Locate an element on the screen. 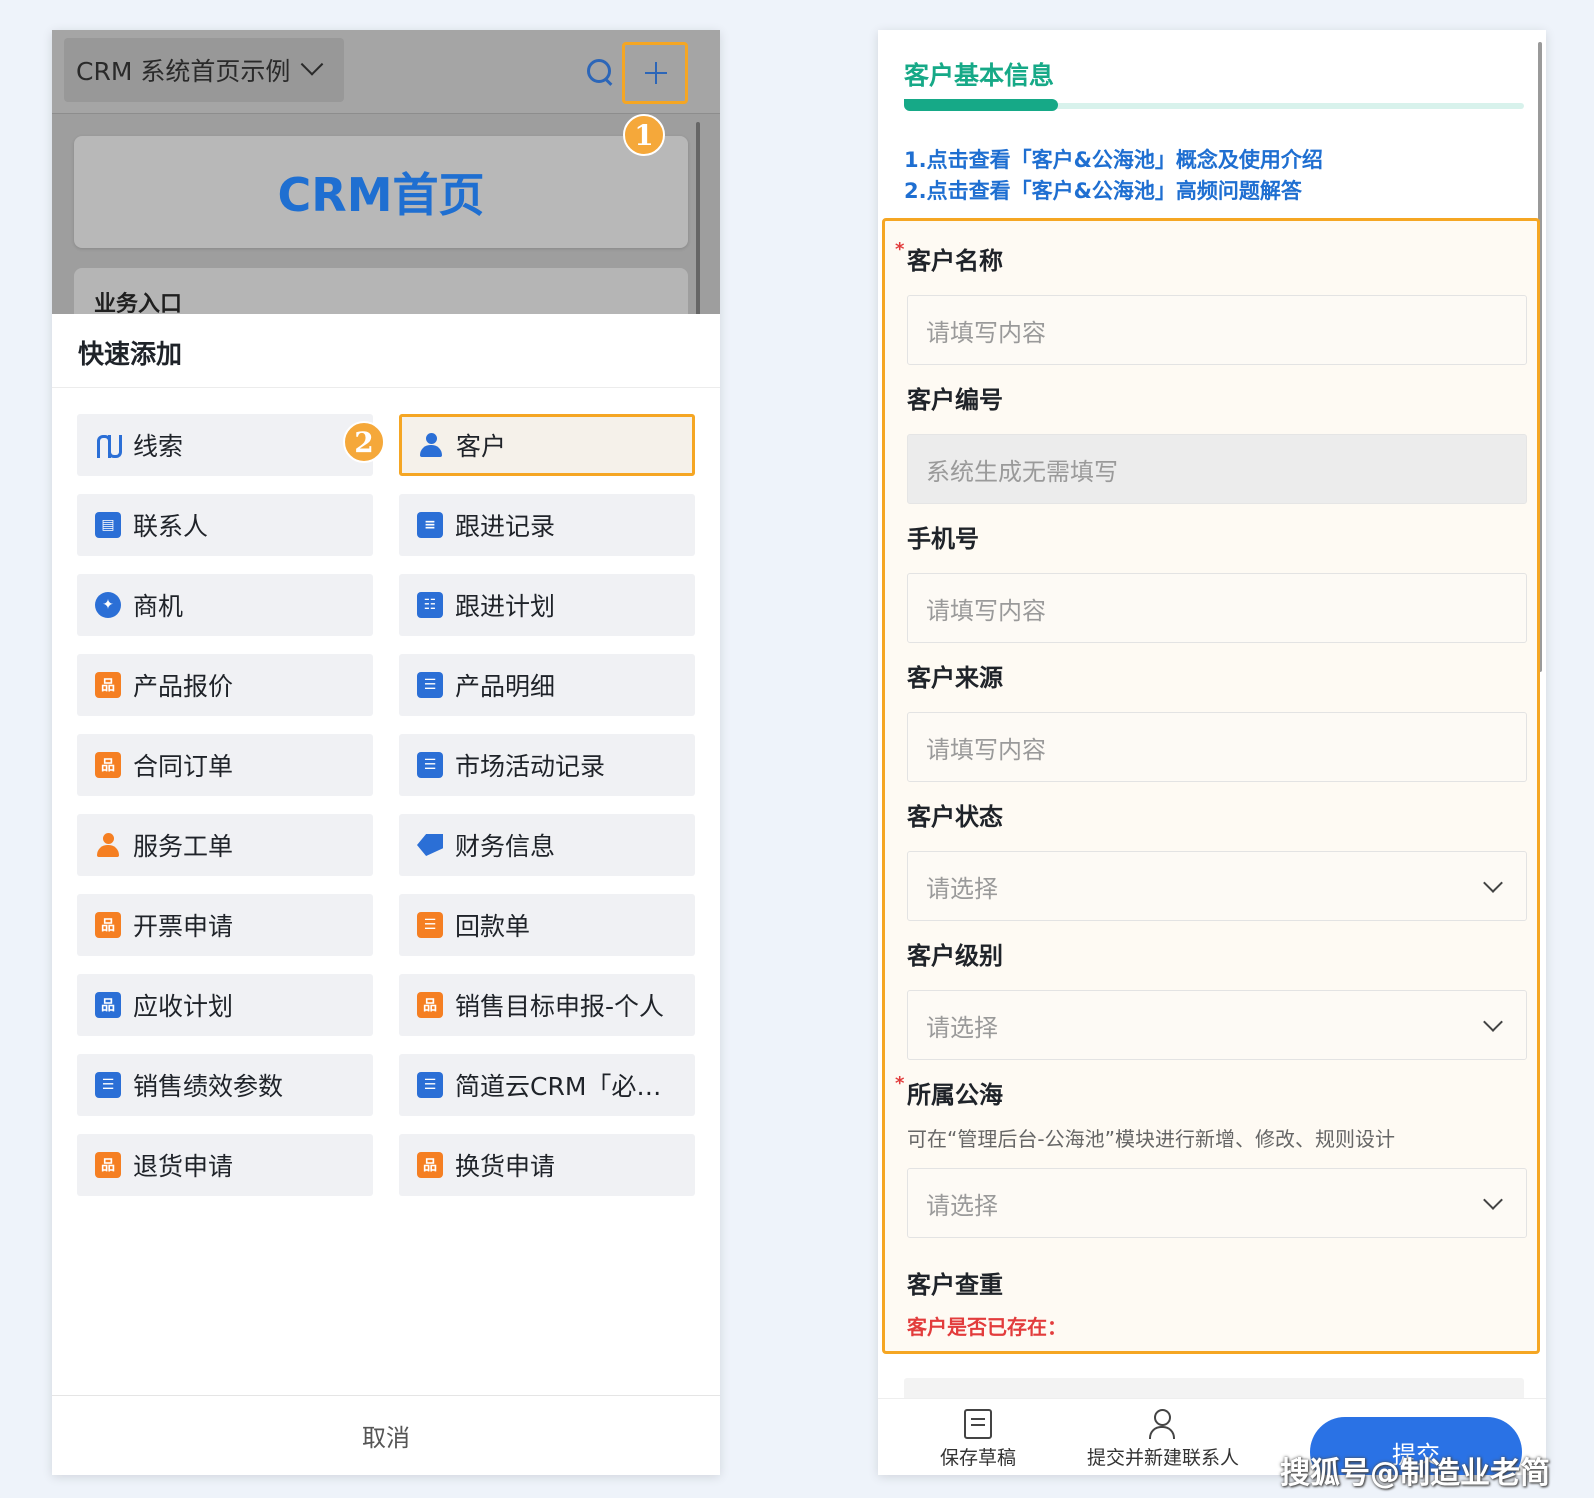 The image size is (1594, 1498). item-label: 客户 is located at coordinates (481, 446).